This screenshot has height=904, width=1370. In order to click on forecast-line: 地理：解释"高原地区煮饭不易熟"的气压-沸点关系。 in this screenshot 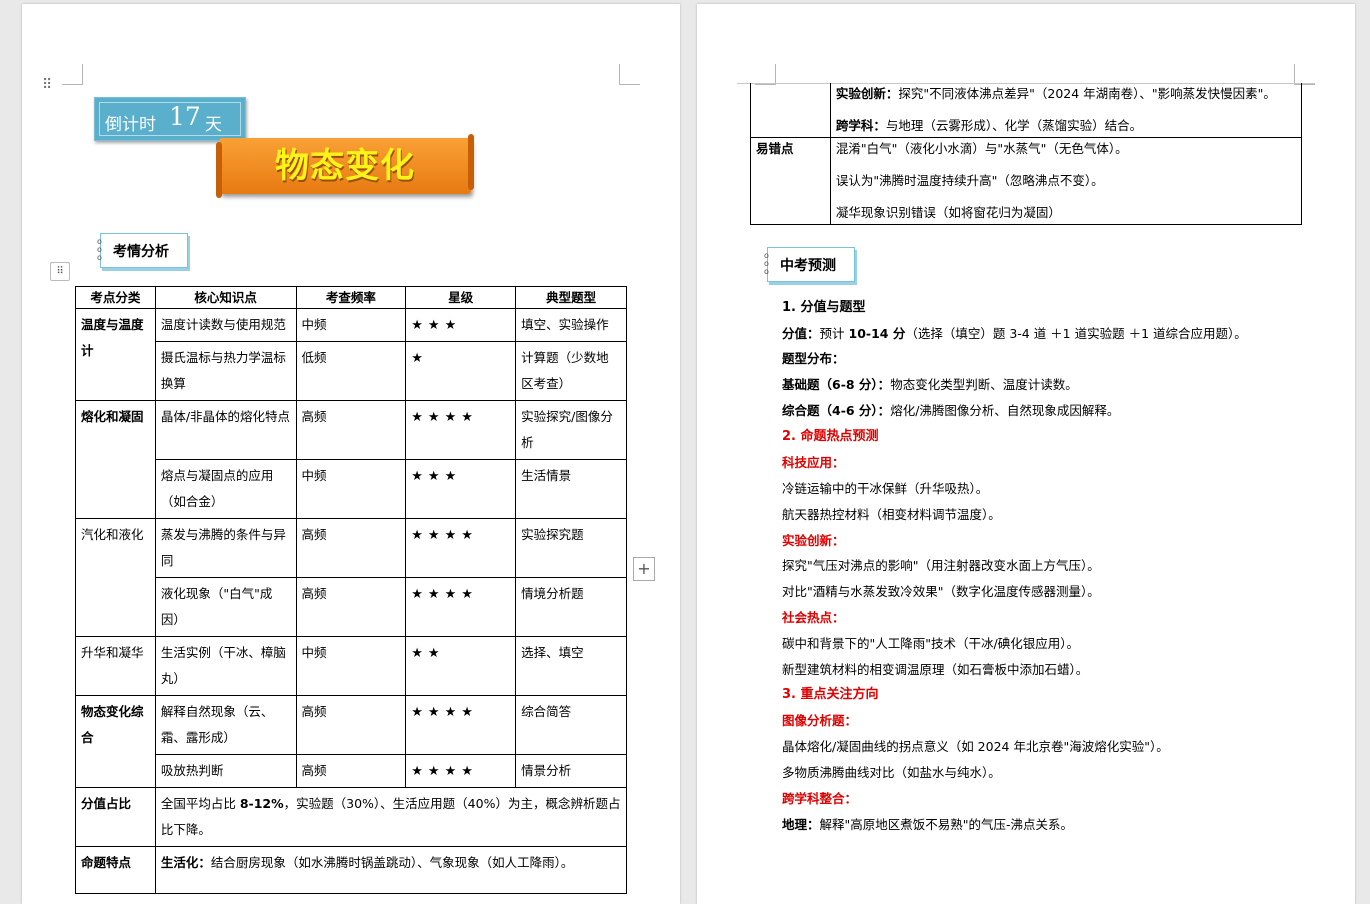, I will do `click(927, 825)`.